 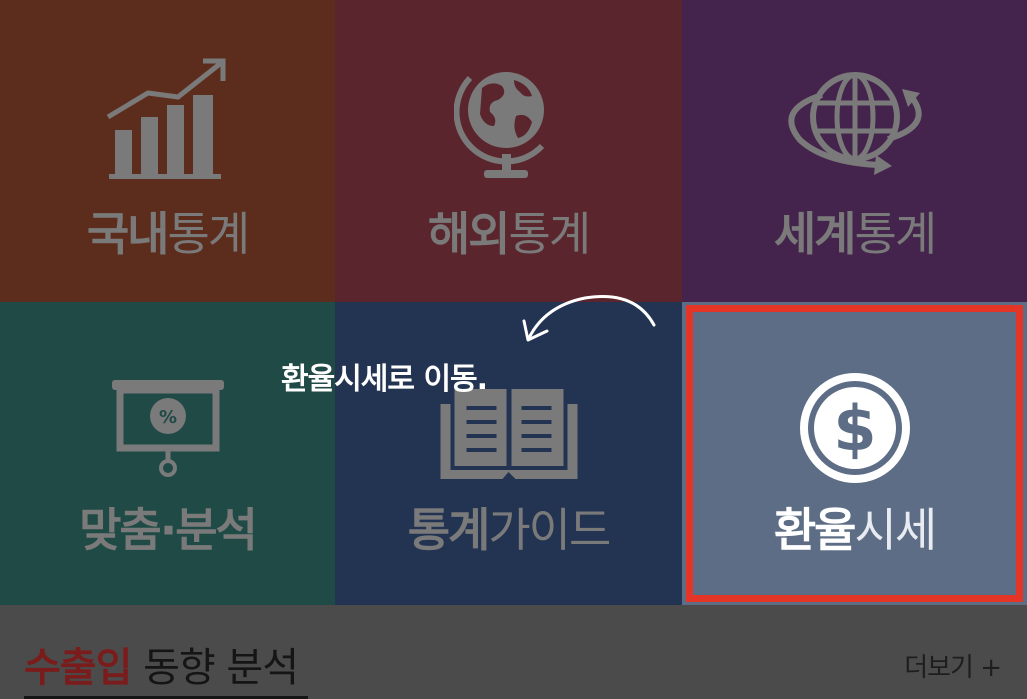 What do you see at coordinates (589, 318) in the screenshot?
I see `curved-arrow-icon` at bounding box center [589, 318].